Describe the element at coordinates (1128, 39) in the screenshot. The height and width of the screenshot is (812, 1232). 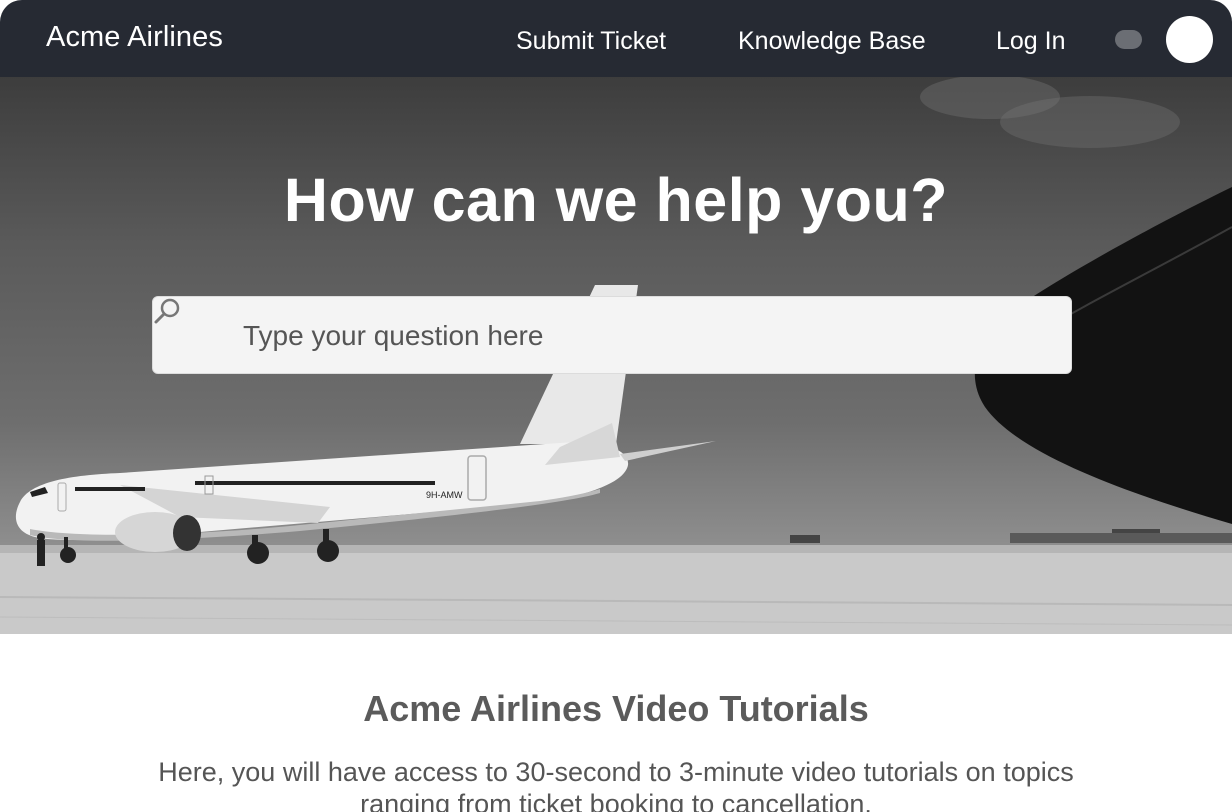
I see `theme-toggle` at that location.